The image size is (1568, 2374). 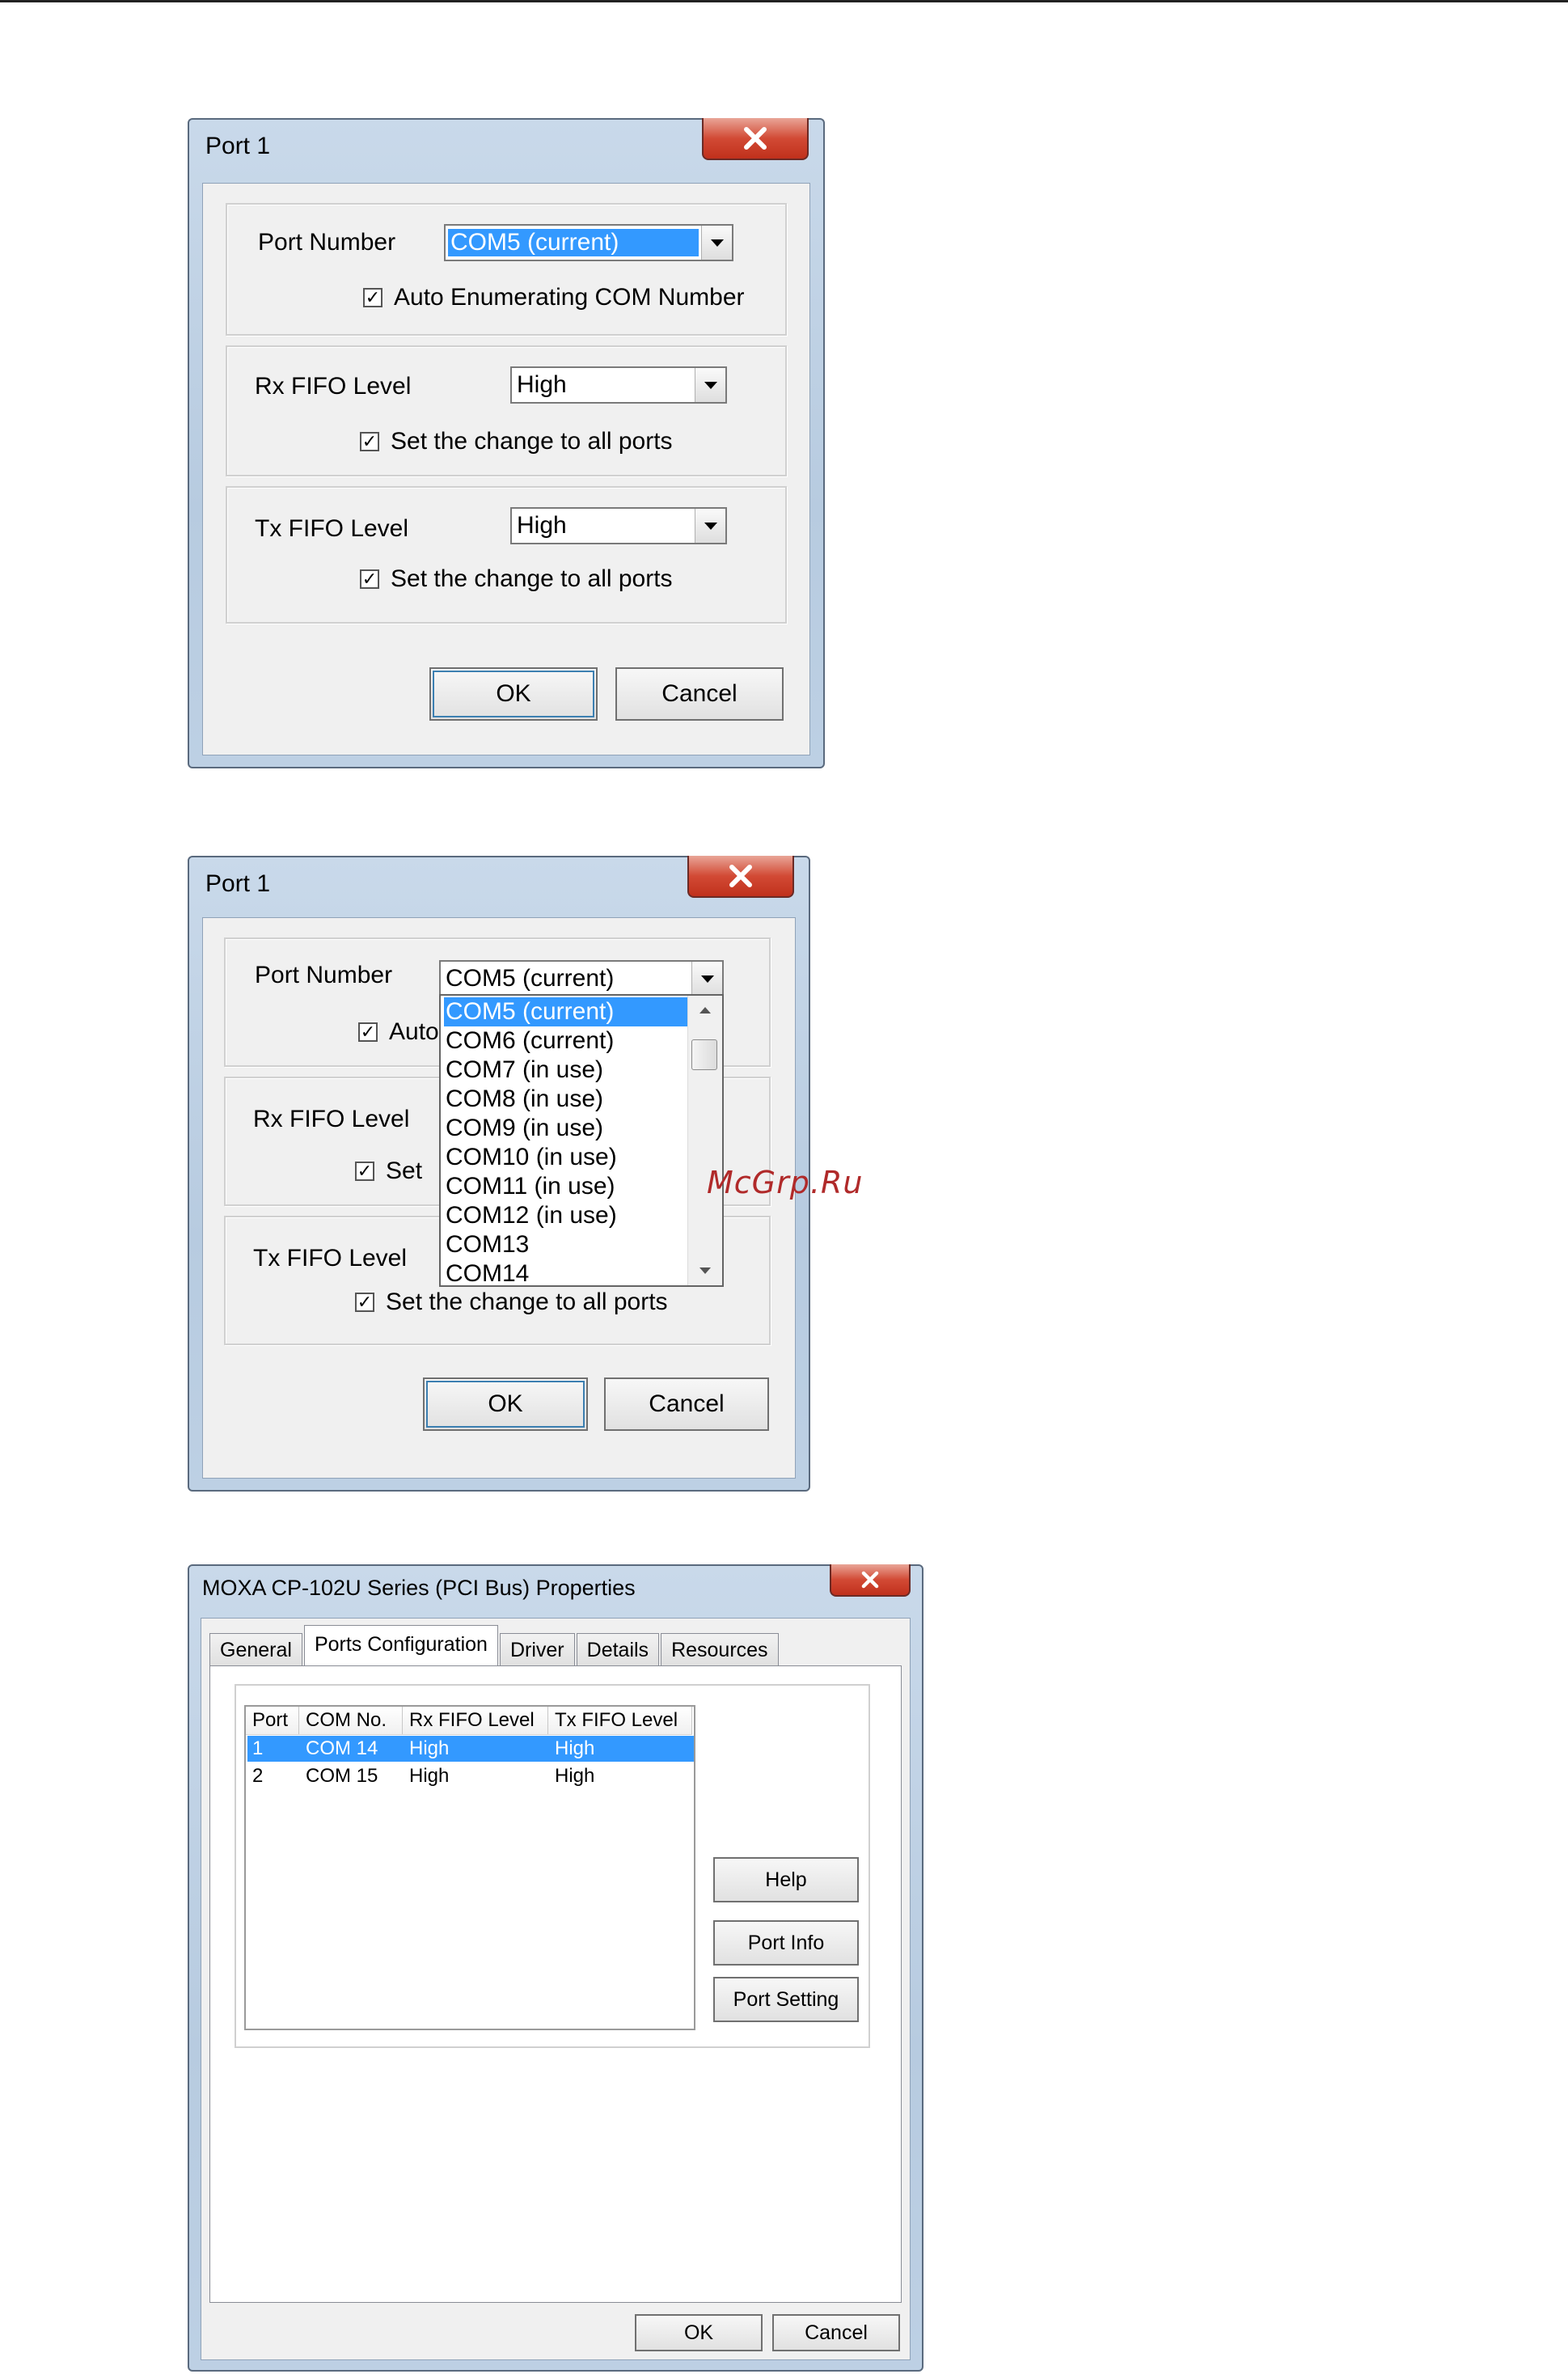 I want to click on auto-enum-checkbox: ✓ Auto, so click(x=398, y=1032).